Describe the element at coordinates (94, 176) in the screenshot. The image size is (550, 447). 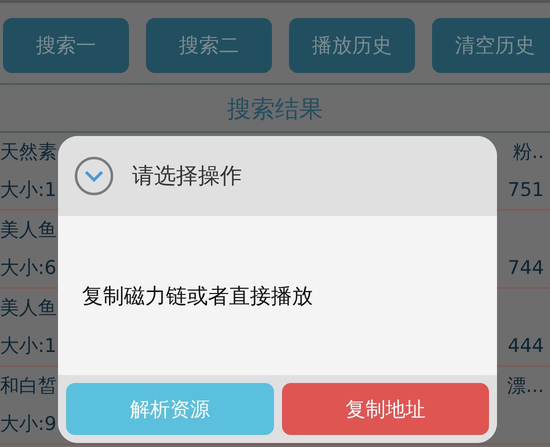
I see `chevron-down-icon` at that location.